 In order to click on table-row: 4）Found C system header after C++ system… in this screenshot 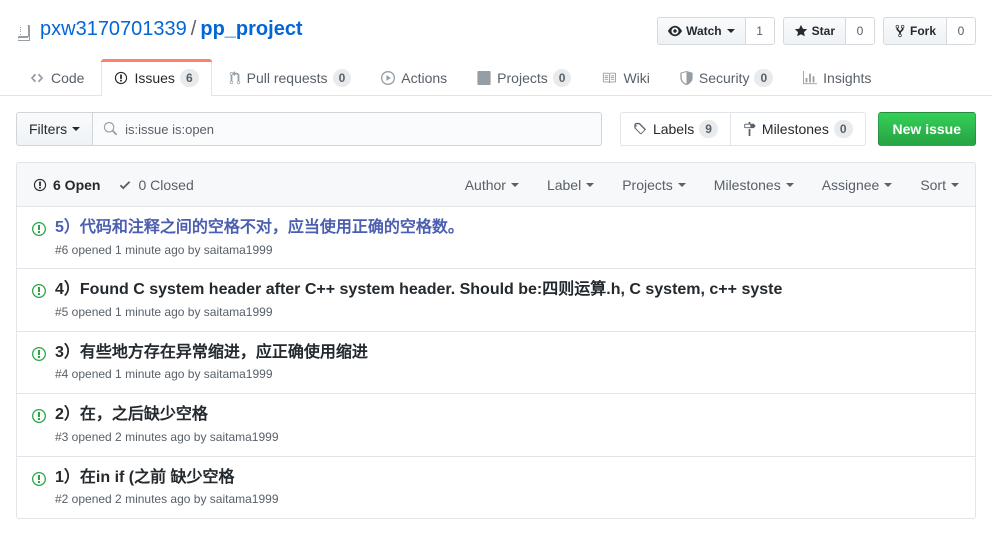, I will do `click(496, 300)`.